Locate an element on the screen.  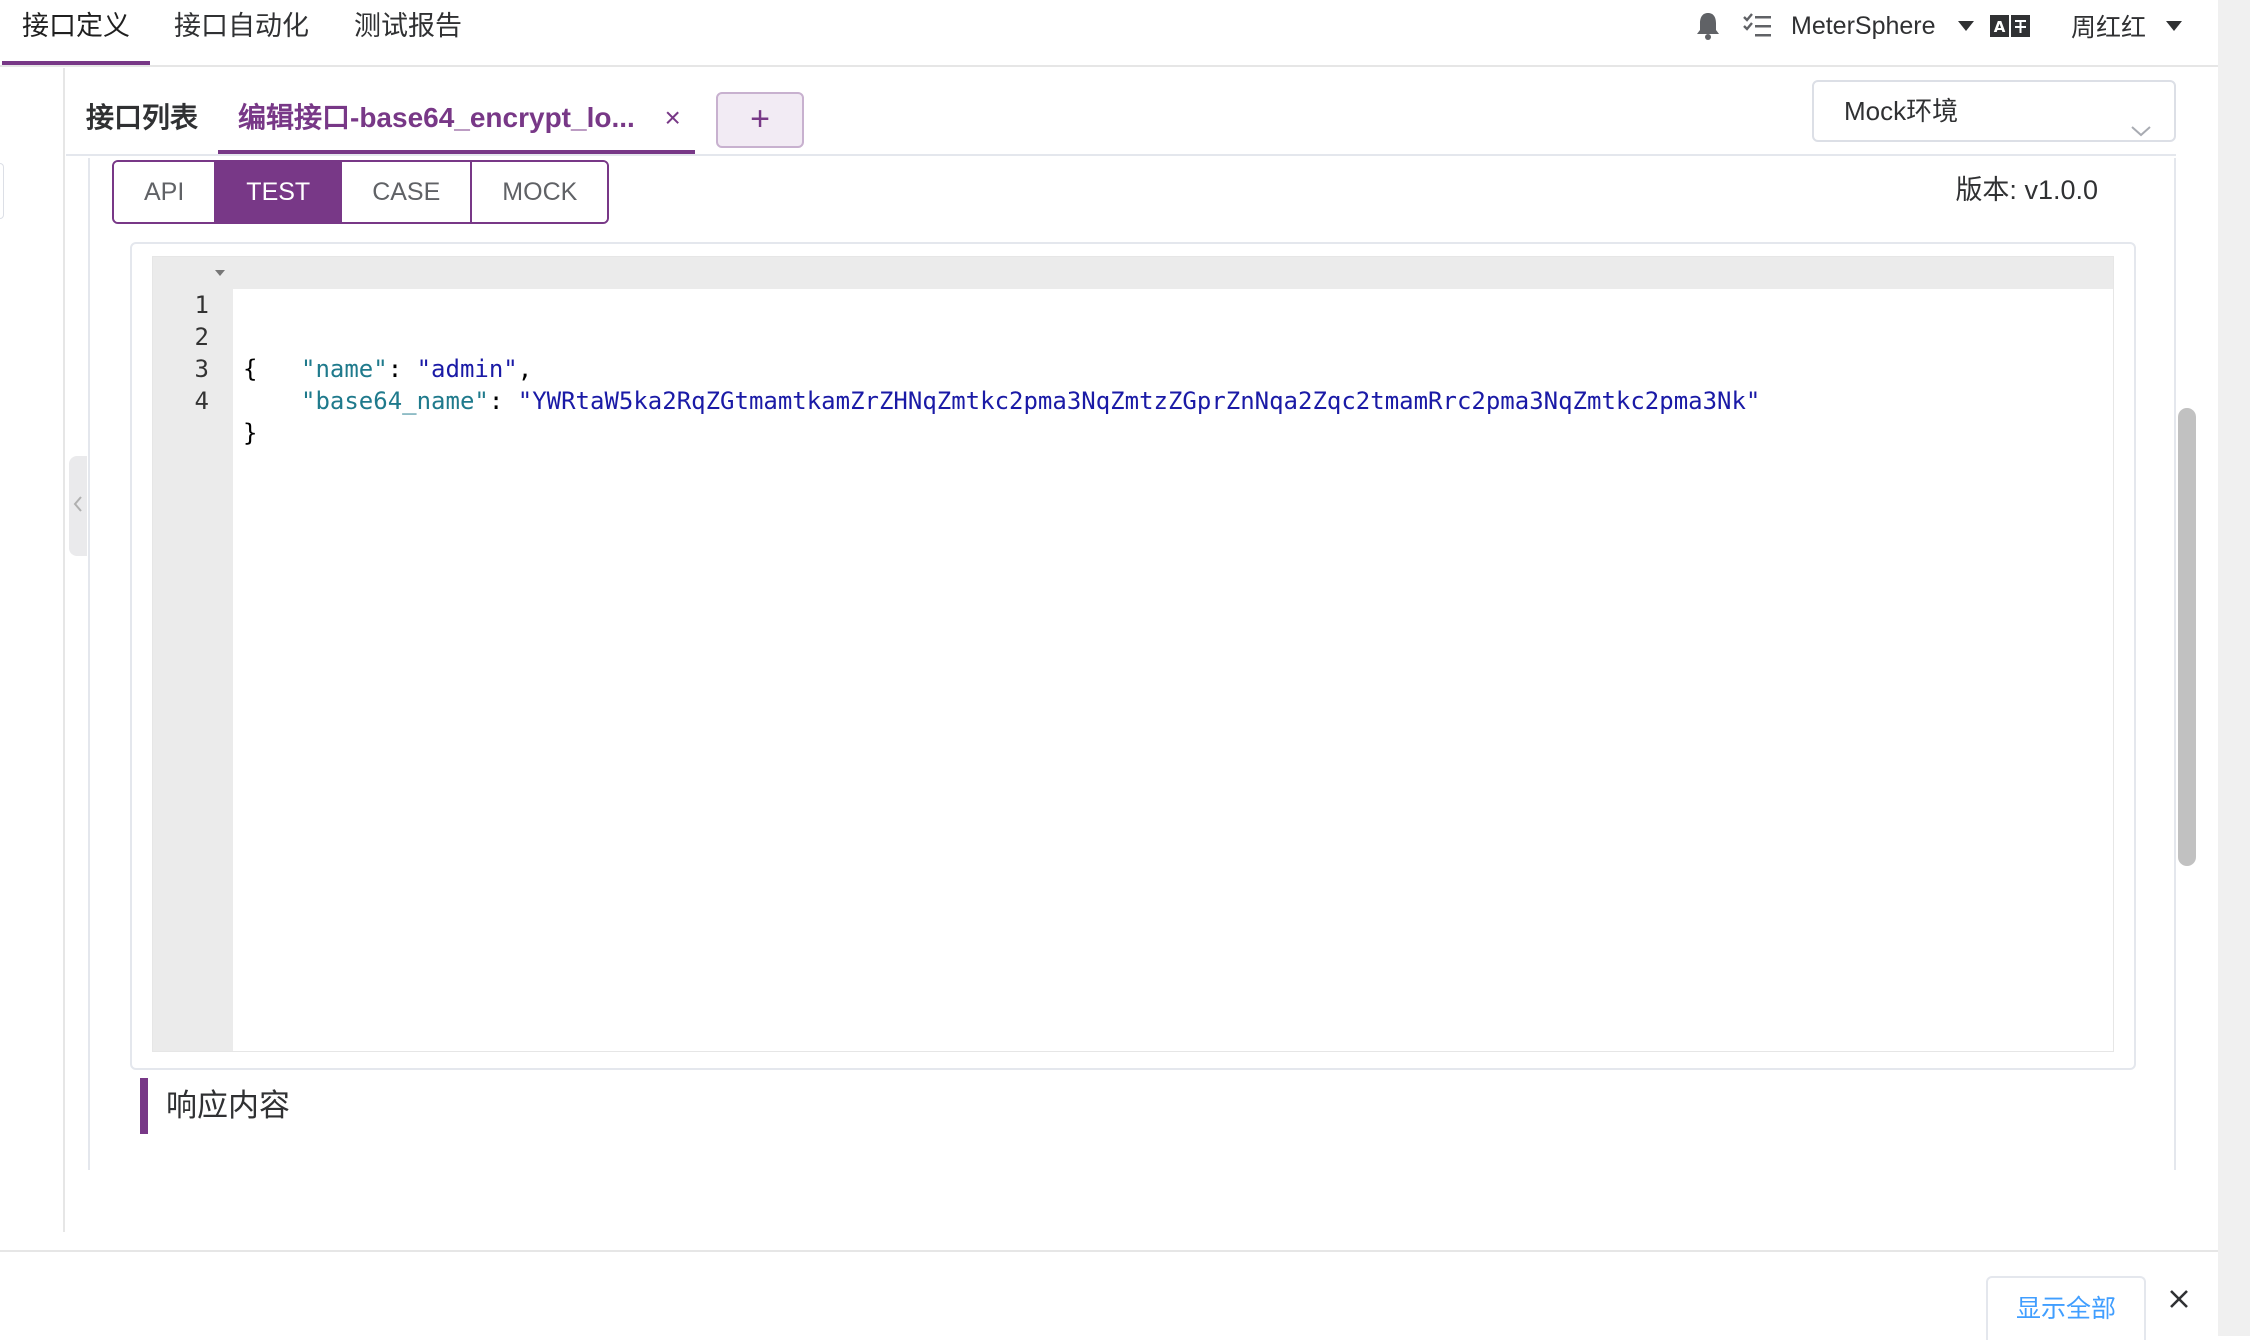
mode-case-button: CASE is located at coordinates (407, 192).